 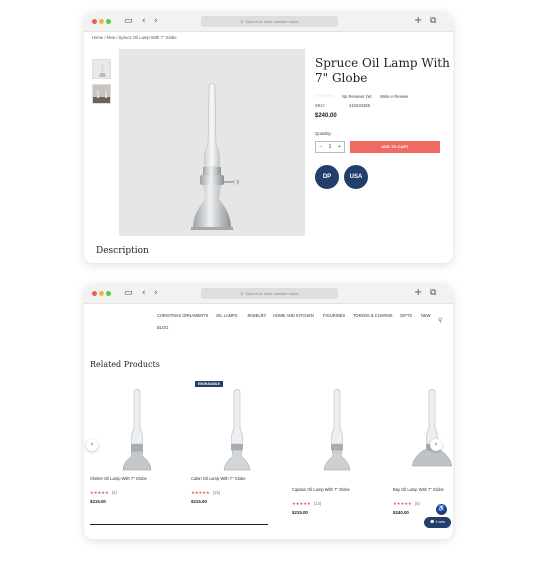 What do you see at coordinates (337, 428) in the screenshot?
I see `product-image-captain-lamp` at bounding box center [337, 428].